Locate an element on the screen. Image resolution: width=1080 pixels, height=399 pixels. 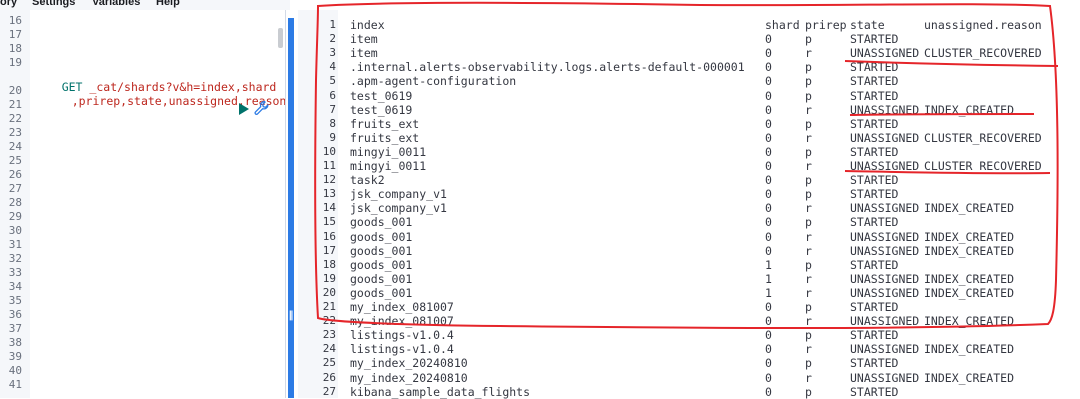
request-line-number: 20 is located at coordinates (15, 90).